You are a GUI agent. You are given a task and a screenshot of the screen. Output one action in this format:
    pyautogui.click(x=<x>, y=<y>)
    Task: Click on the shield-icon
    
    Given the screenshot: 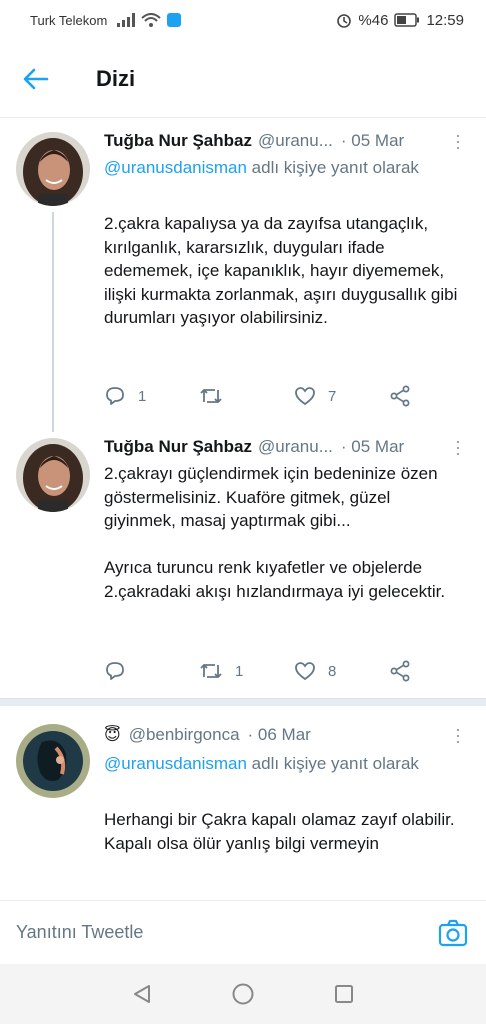 What is the action you would take?
    pyautogui.click(x=174, y=20)
    